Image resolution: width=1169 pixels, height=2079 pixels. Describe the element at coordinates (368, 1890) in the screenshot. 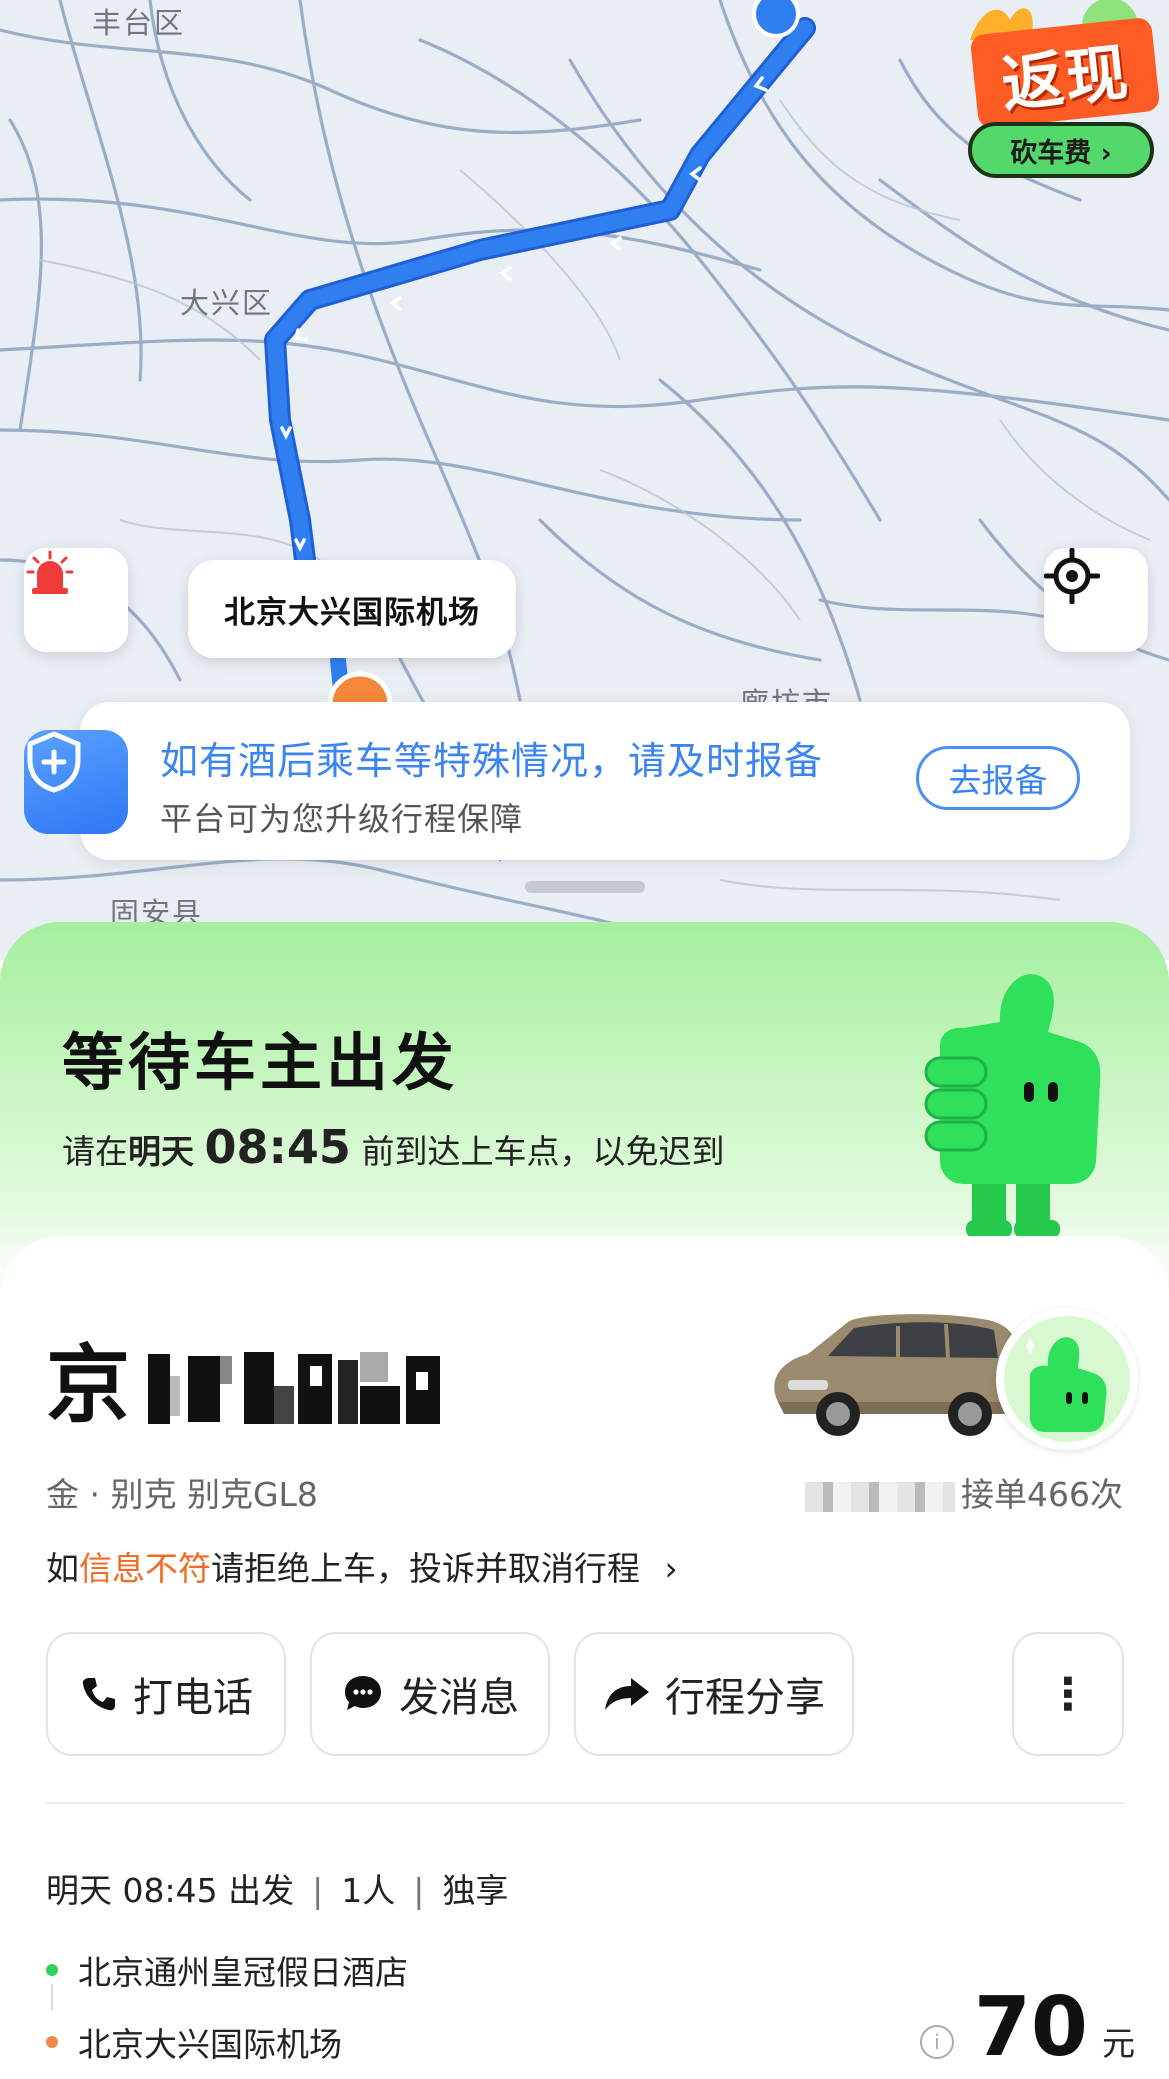

I see `passenger-count: 1人` at that location.